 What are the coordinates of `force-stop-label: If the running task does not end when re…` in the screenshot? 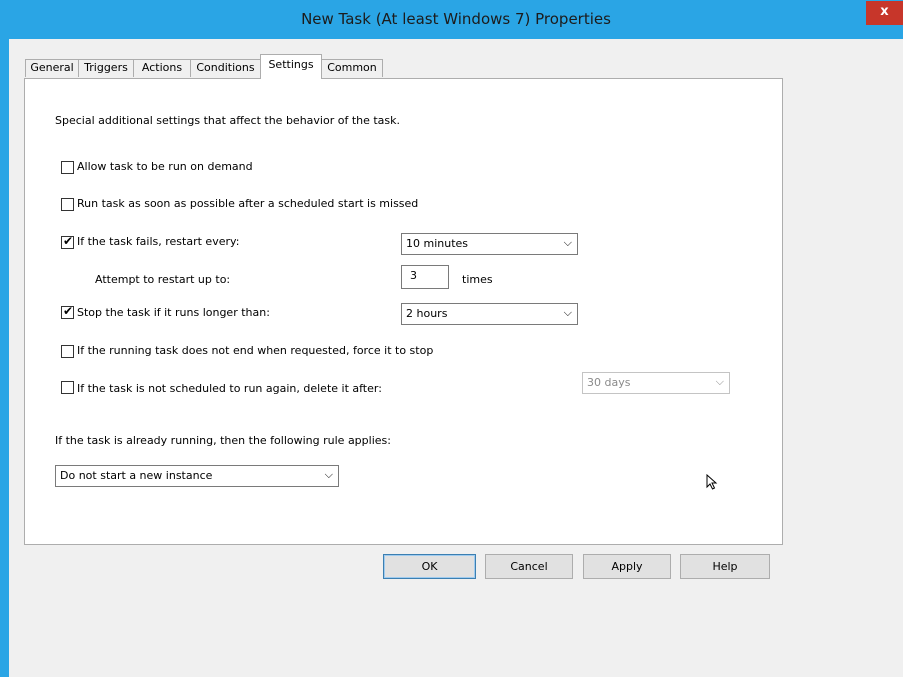 It's located at (255, 350).